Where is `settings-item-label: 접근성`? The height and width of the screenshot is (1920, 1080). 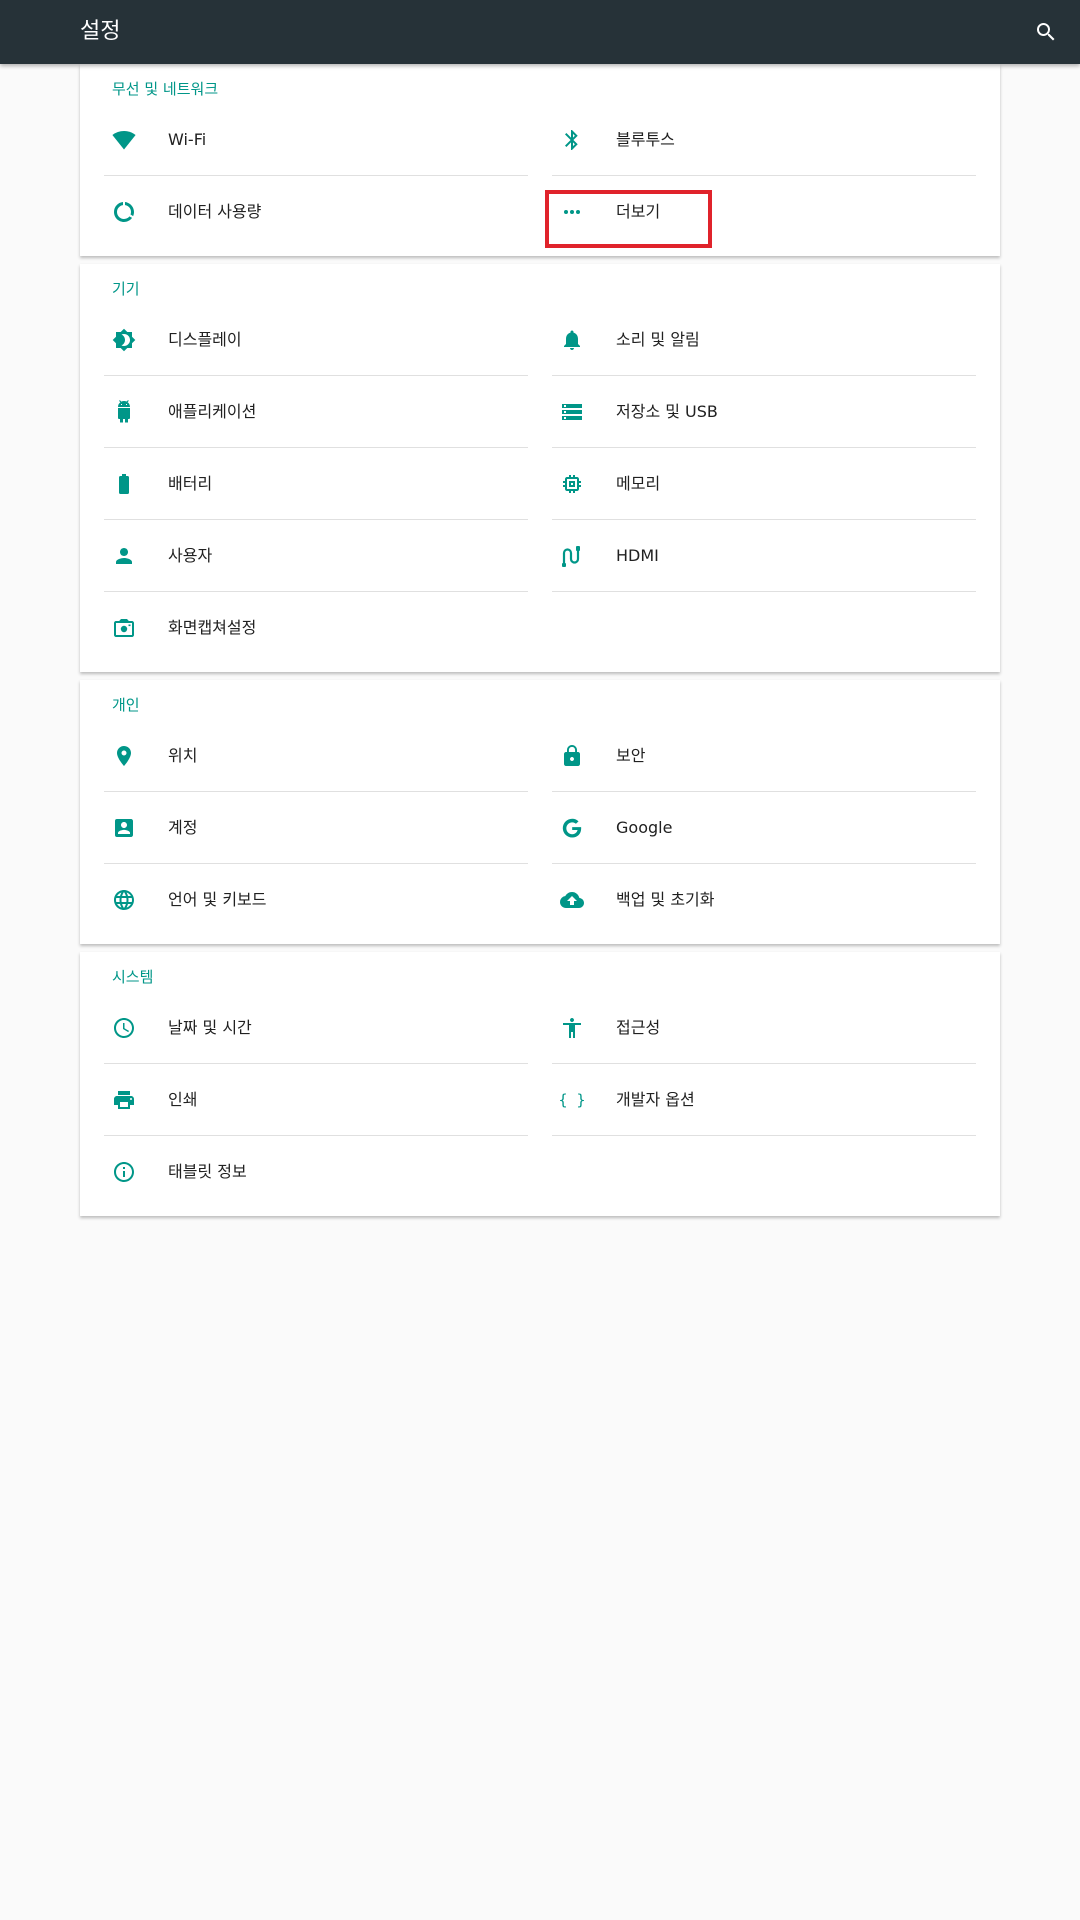
settings-item-label: 접근성 is located at coordinates (638, 1027).